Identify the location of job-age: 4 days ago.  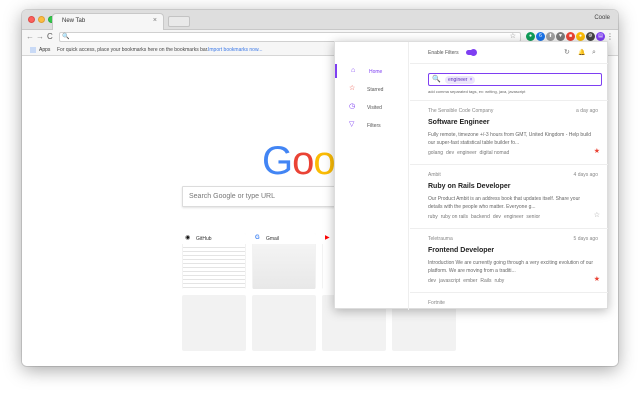
(585, 175).